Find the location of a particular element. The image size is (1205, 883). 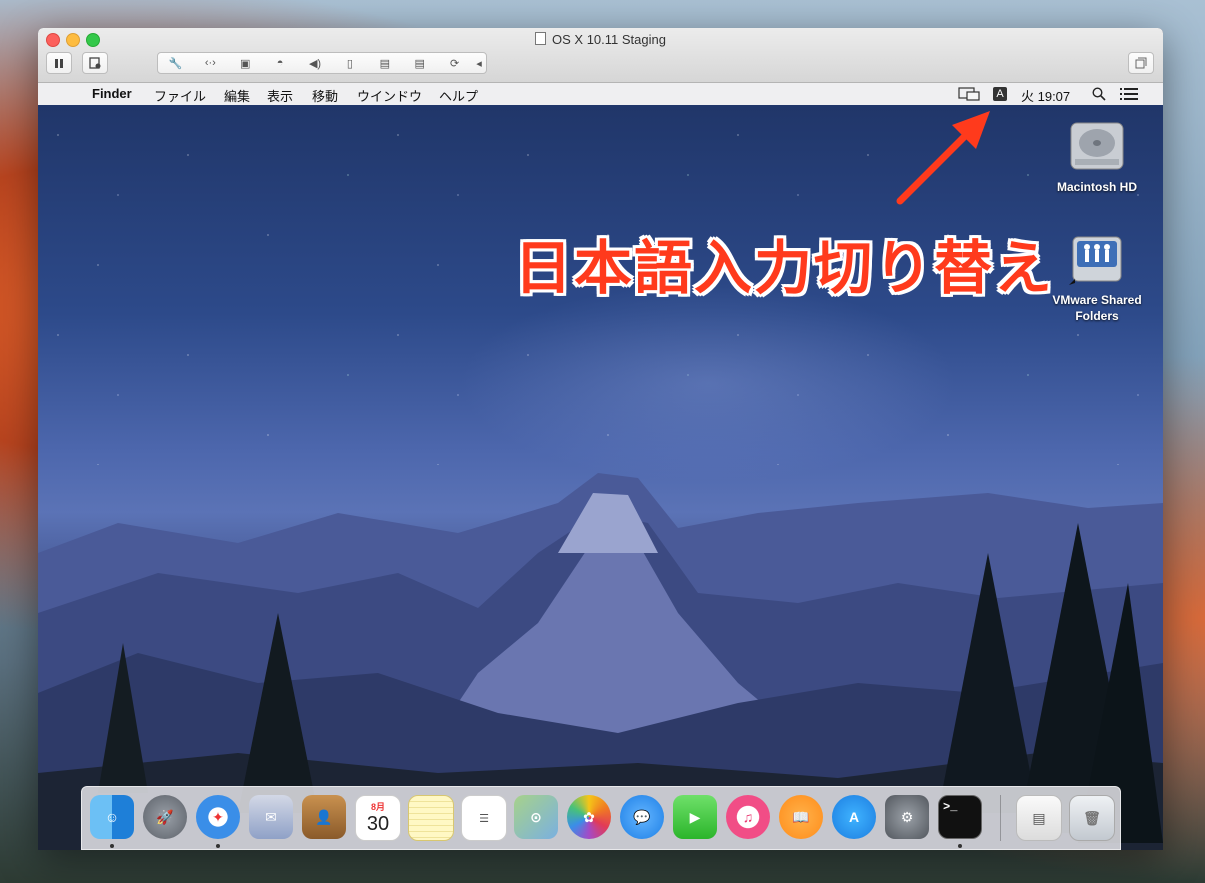

fullscreen-button is located at coordinates (1141, 63).